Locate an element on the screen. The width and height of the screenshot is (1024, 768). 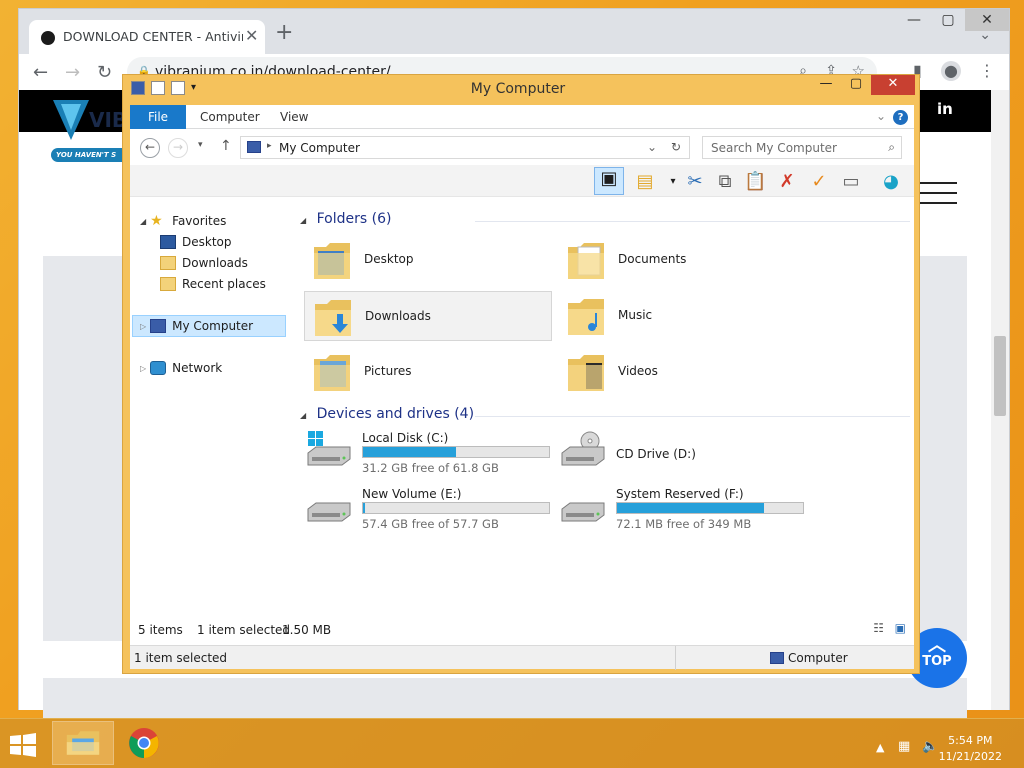
tray-expand-icon: ▲ is located at coordinates (880, 747).